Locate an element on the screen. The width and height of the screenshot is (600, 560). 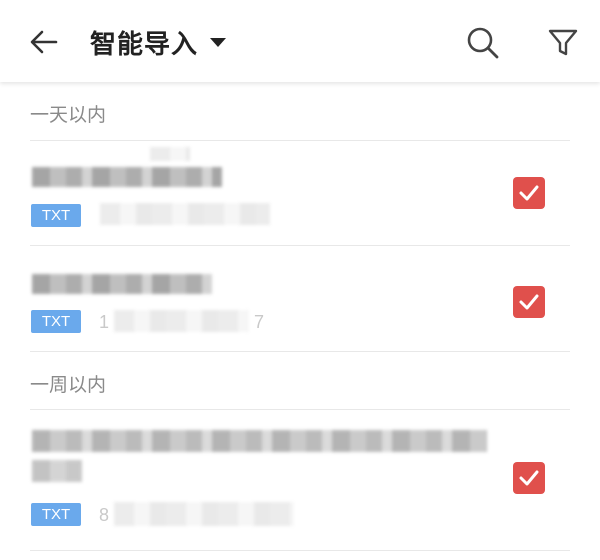
search-button is located at coordinates (483, 43).